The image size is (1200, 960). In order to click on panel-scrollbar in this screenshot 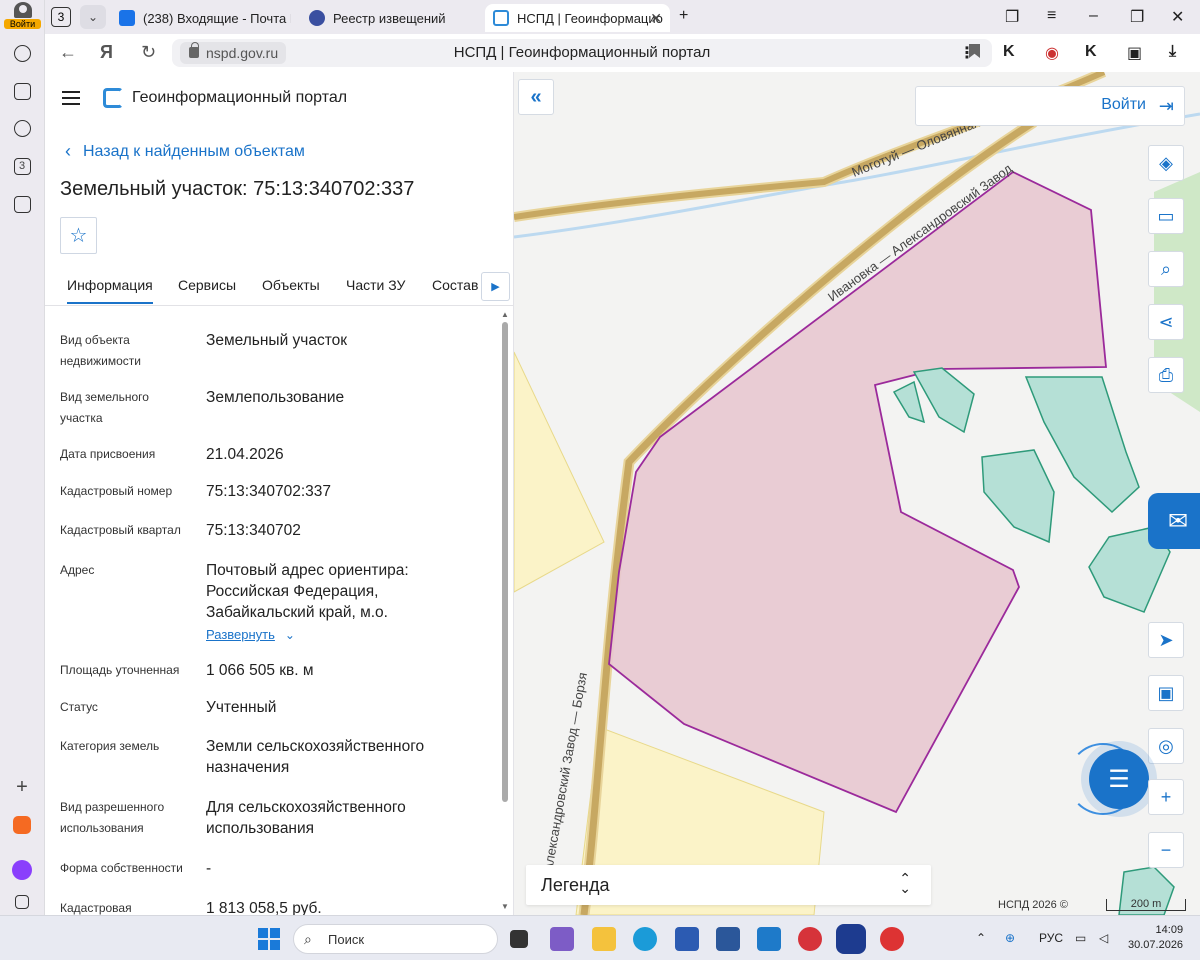, I will do `click(505, 562)`.